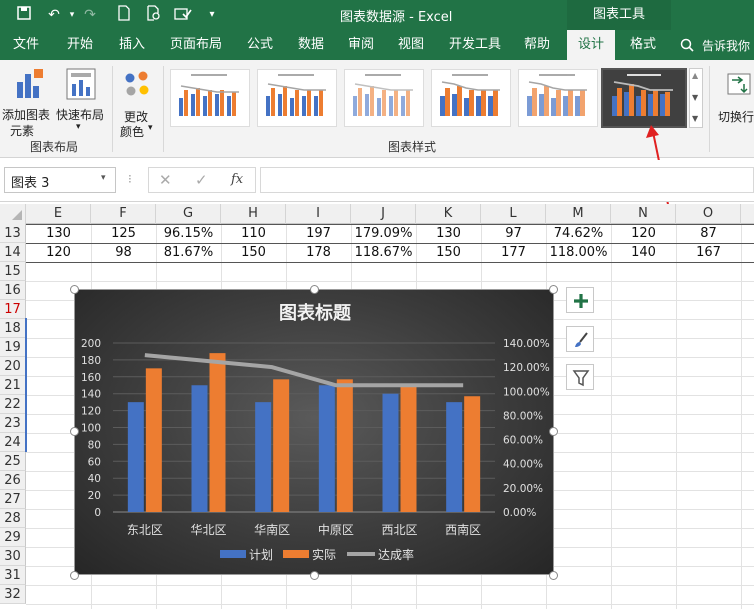 The width and height of the screenshot is (754, 609). Describe the element at coordinates (183, 15) in the screenshot. I see `touch-mode-icon` at that location.